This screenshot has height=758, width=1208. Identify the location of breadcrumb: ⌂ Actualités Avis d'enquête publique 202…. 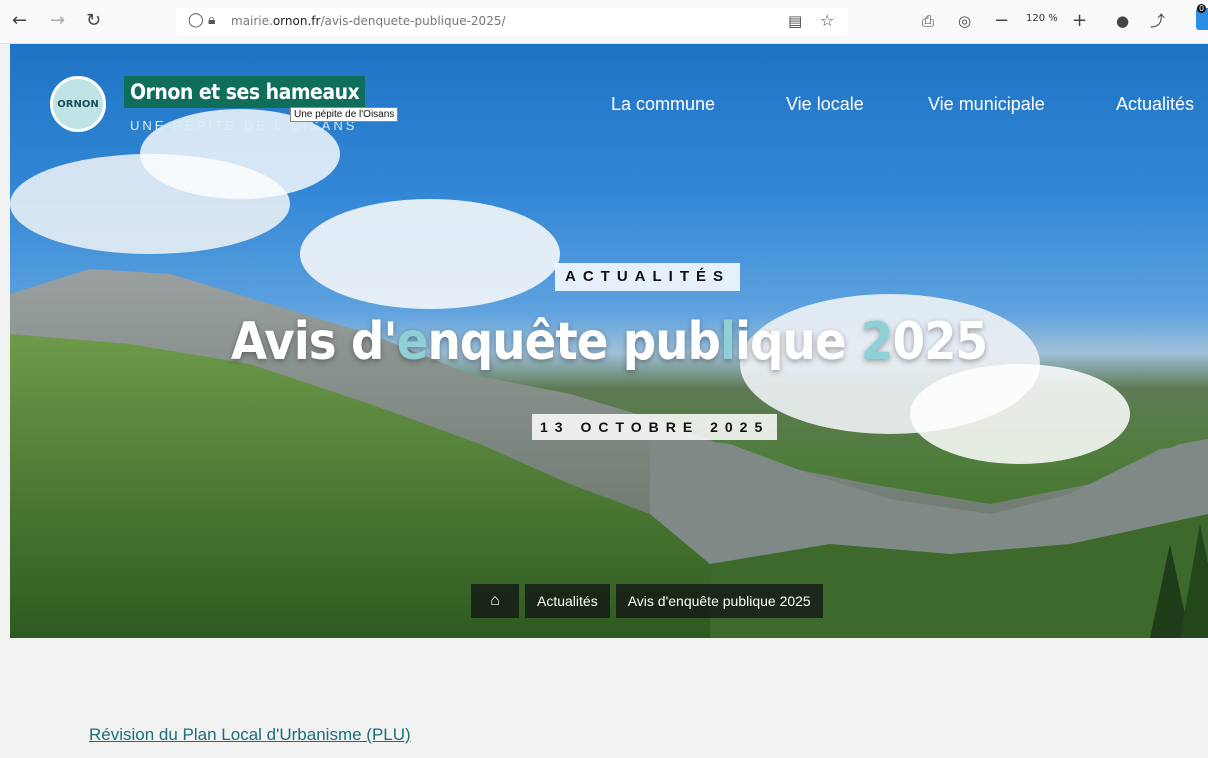
(647, 601).